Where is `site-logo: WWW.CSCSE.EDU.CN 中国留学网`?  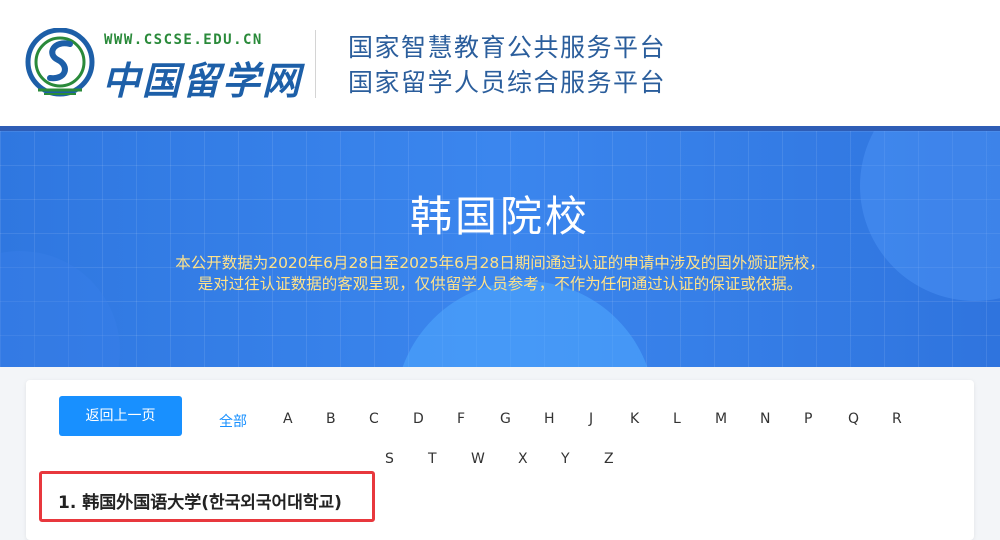
site-logo: WWW.CSCSE.EDU.CN 中国留学网 is located at coordinates (162, 65).